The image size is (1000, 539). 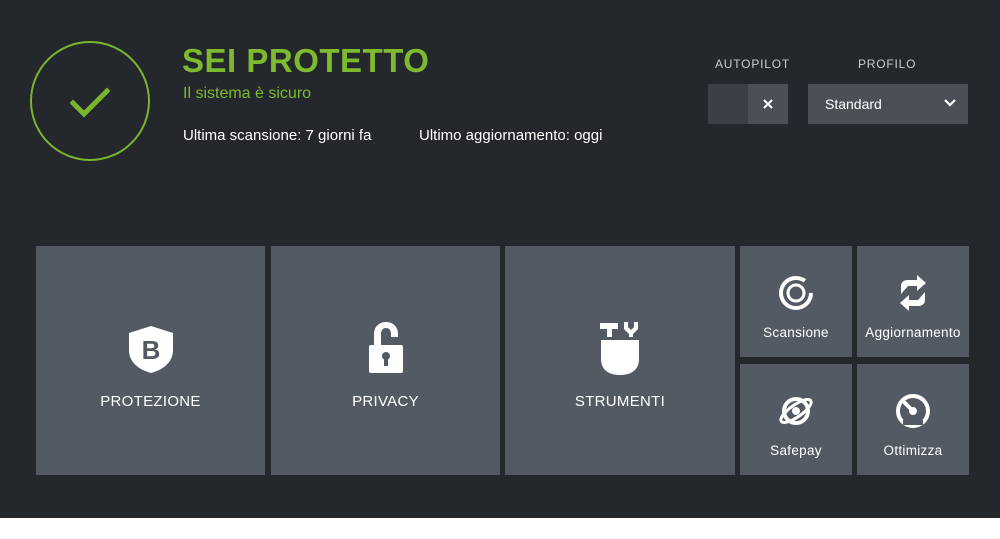 I want to click on tile-ottimizza: Ottimizza, so click(x=913, y=419).